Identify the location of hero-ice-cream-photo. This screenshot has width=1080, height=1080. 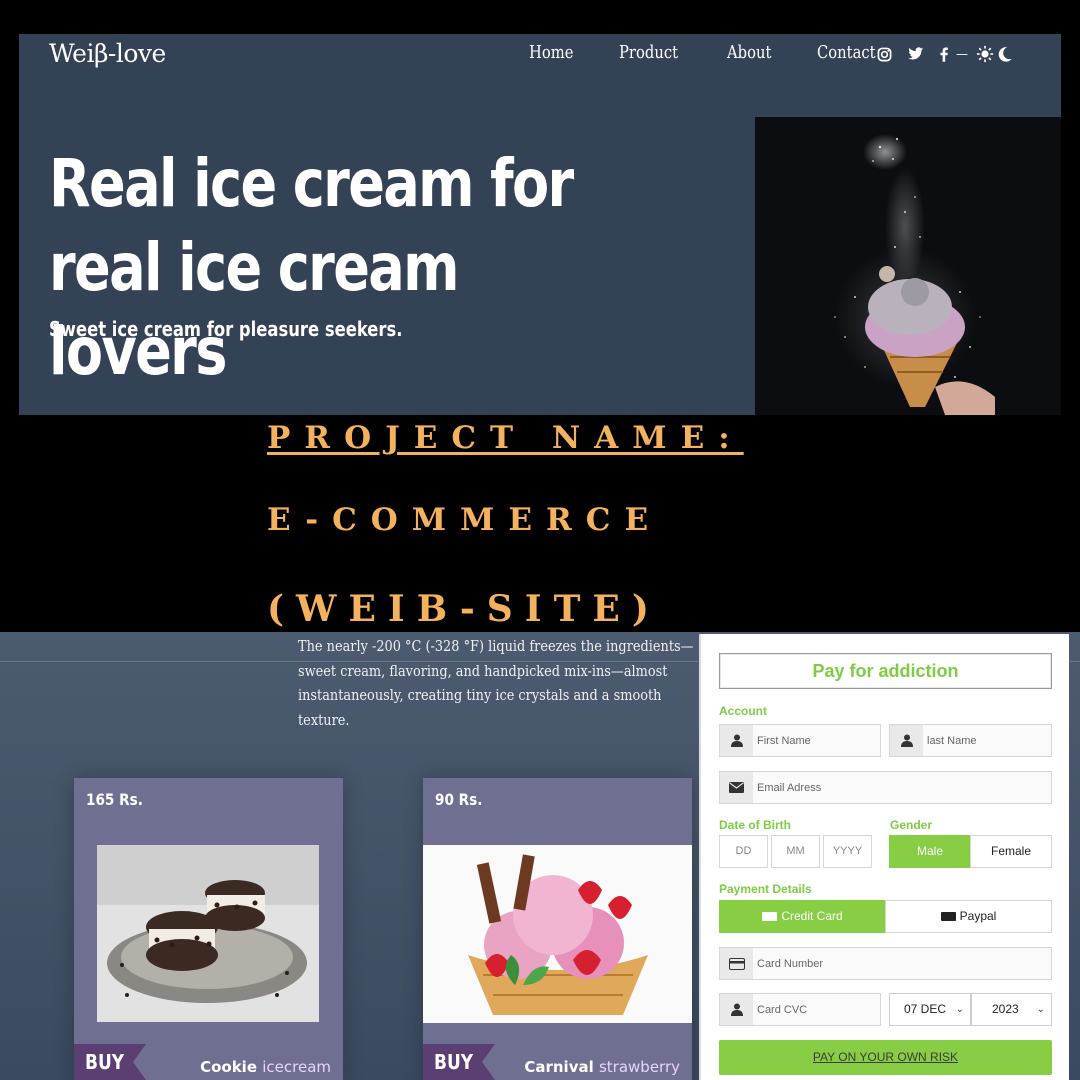
(908, 266).